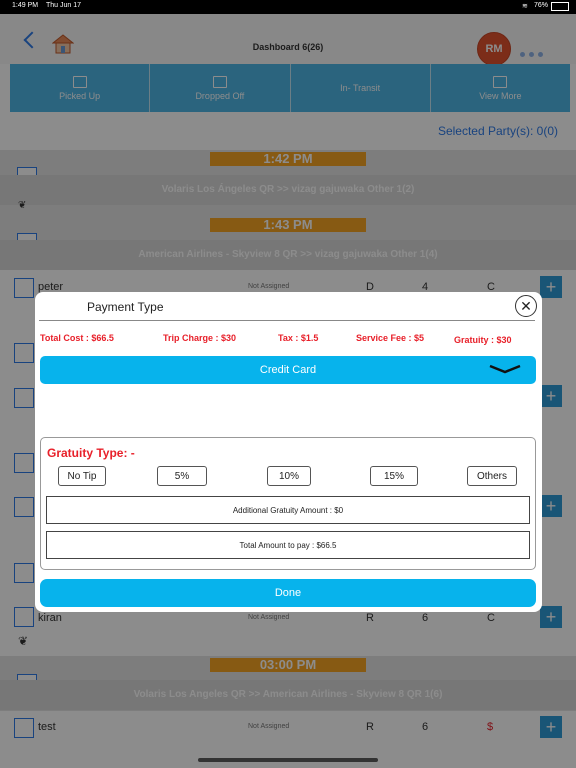  What do you see at coordinates (77, 338) in the screenshot?
I see `total-cost: Total Cost : $66.5` at bounding box center [77, 338].